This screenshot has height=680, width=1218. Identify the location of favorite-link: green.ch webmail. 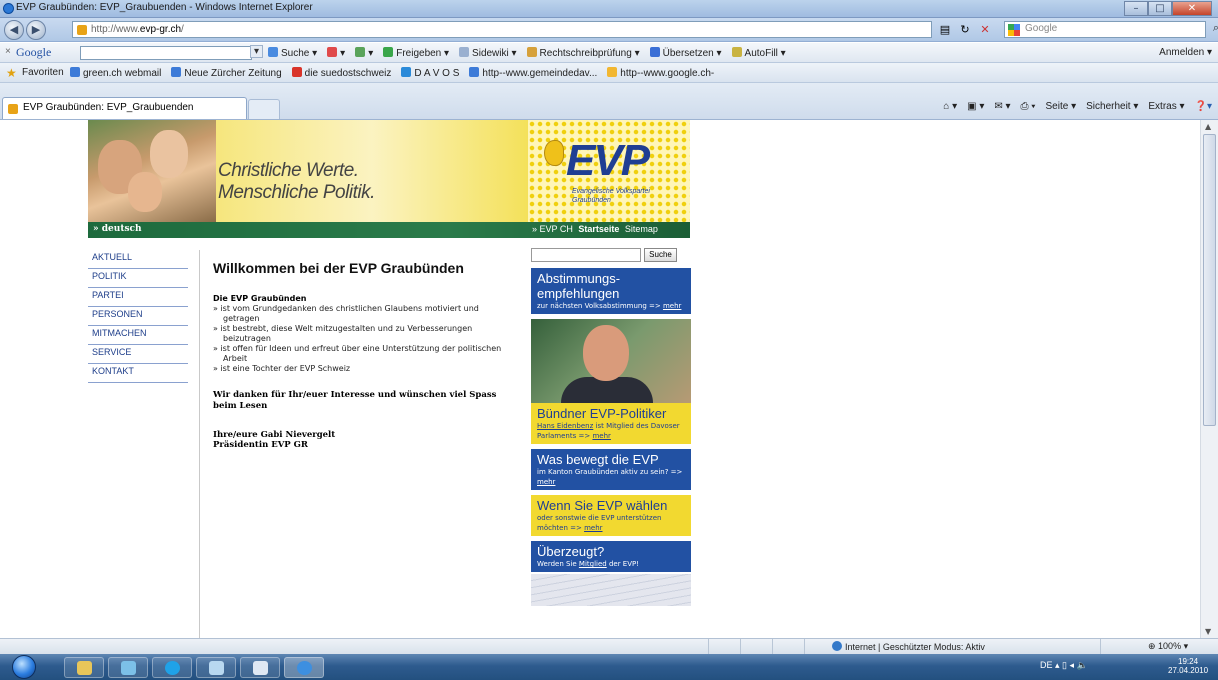
(115, 73).